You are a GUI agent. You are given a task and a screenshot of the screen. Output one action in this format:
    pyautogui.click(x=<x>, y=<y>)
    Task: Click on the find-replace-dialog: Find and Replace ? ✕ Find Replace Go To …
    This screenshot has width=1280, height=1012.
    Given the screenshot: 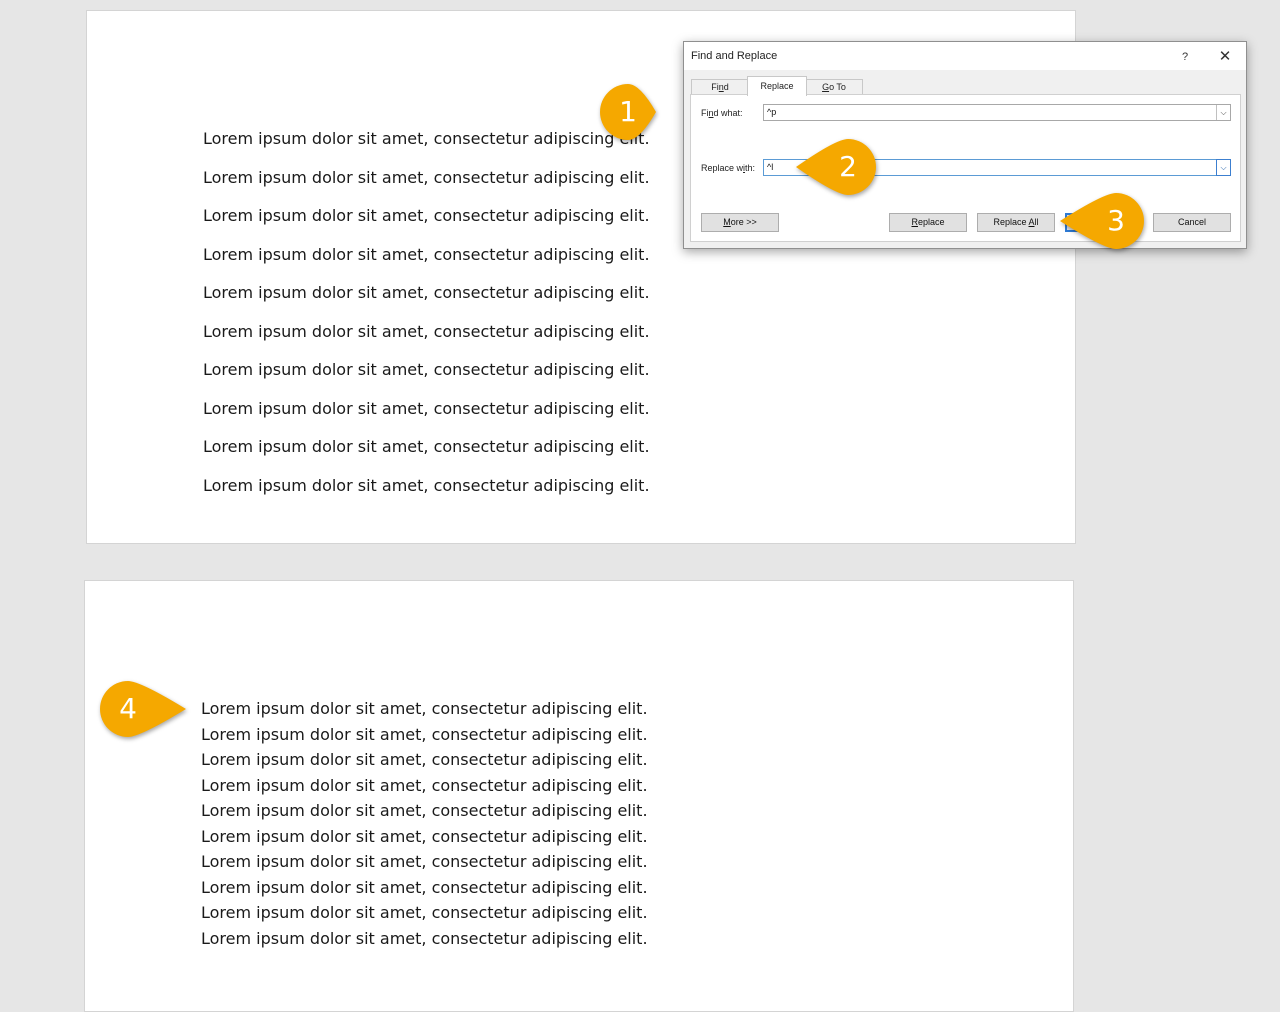 What is the action you would take?
    pyautogui.click(x=965, y=145)
    